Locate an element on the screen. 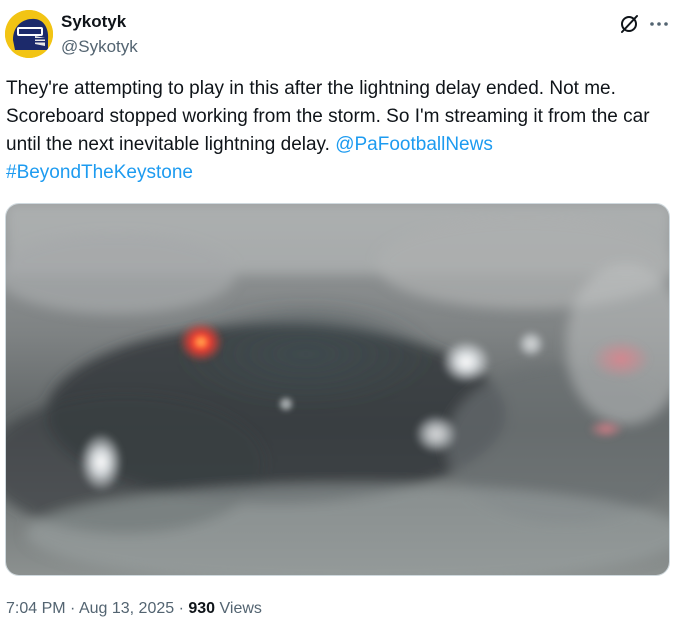 This screenshot has height=623, width=676. tweet-date: Aug 13, 2025 is located at coordinates (126, 608).